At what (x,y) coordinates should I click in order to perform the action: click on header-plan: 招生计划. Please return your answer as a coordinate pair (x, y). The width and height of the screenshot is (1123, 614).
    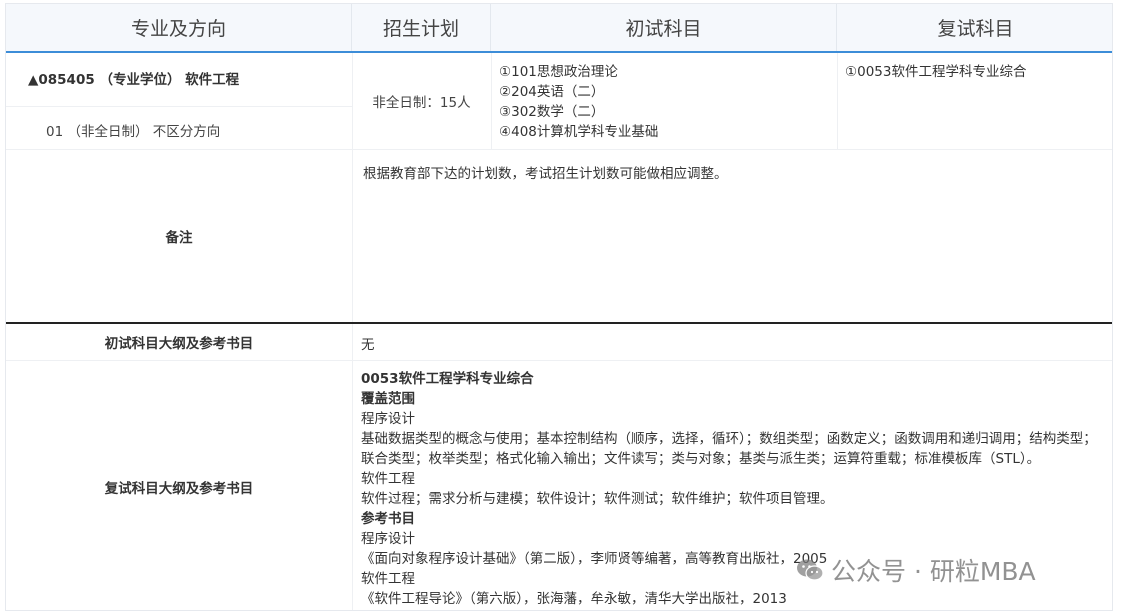
    Looking at the image, I should click on (421, 27).